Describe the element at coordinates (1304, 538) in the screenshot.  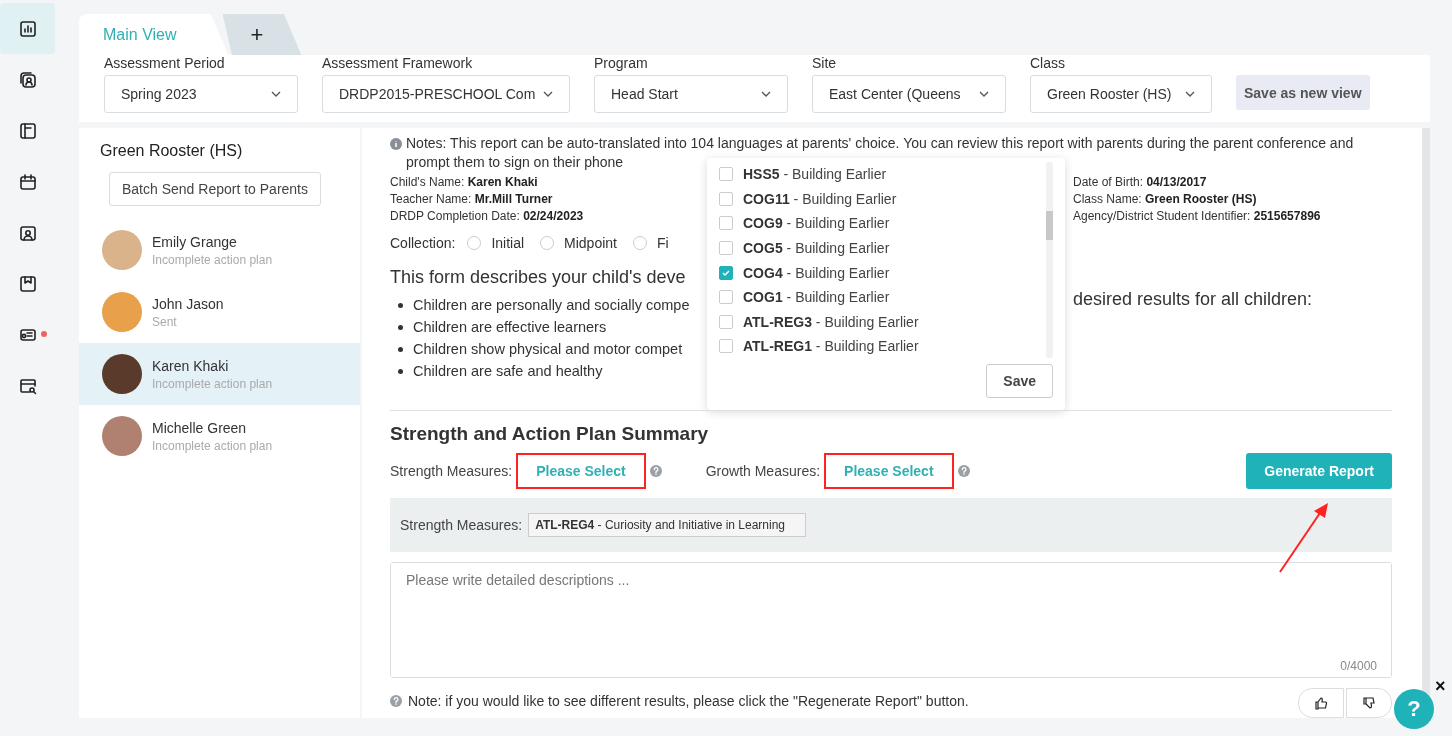
I see `annotation-arrow` at that location.